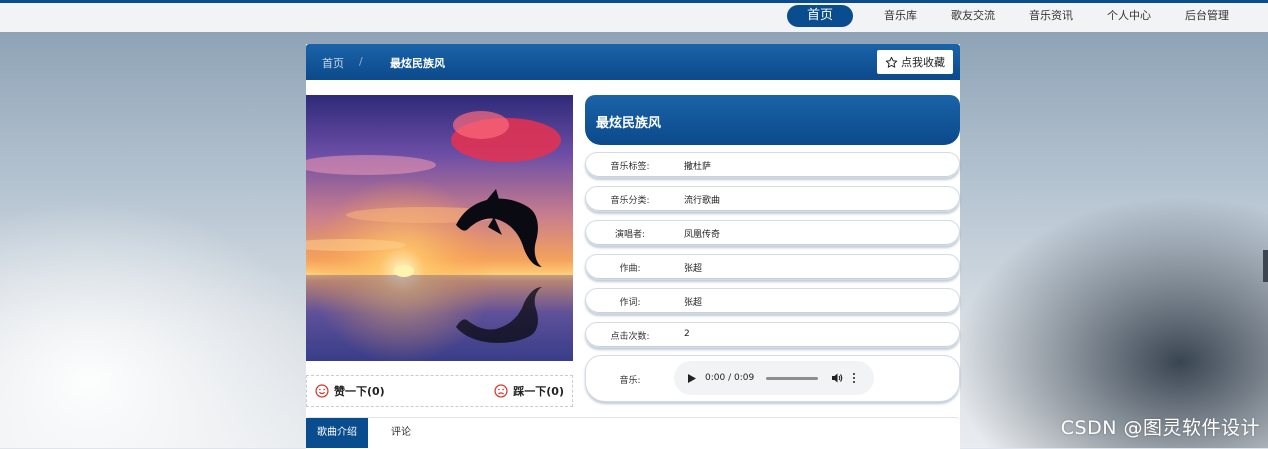 The height and width of the screenshot is (449, 1268). Describe the element at coordinates (973, 16) in the screenshot. I see `nav-fan-forum: 歌友交流` at that location.